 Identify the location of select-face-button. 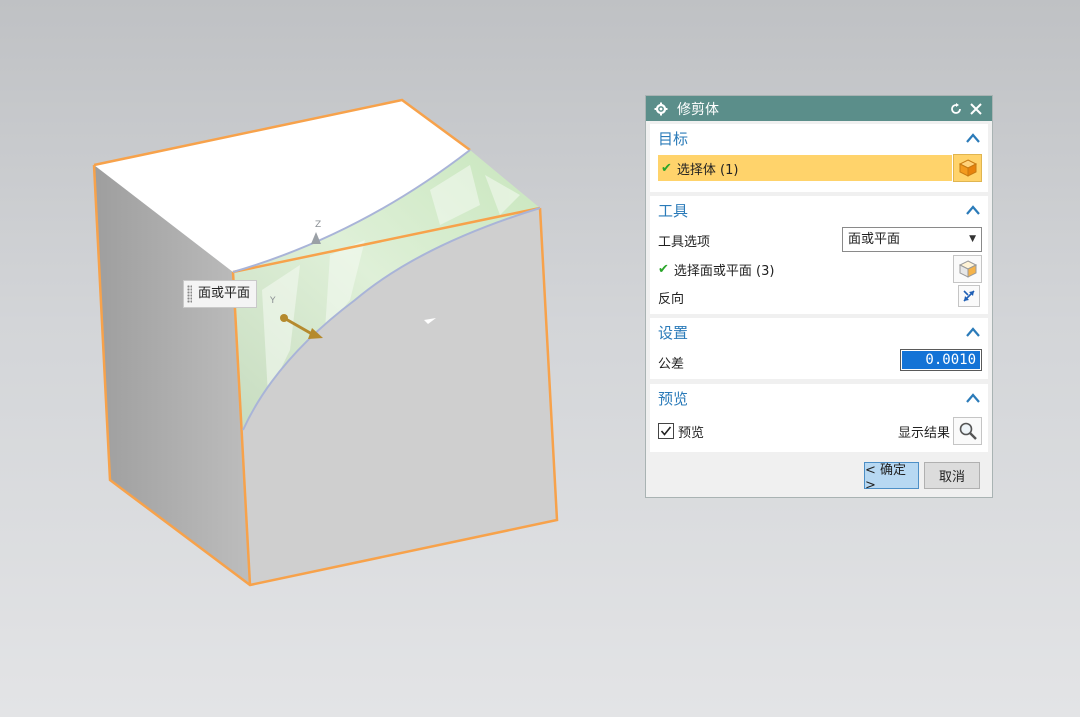
(967, 269).